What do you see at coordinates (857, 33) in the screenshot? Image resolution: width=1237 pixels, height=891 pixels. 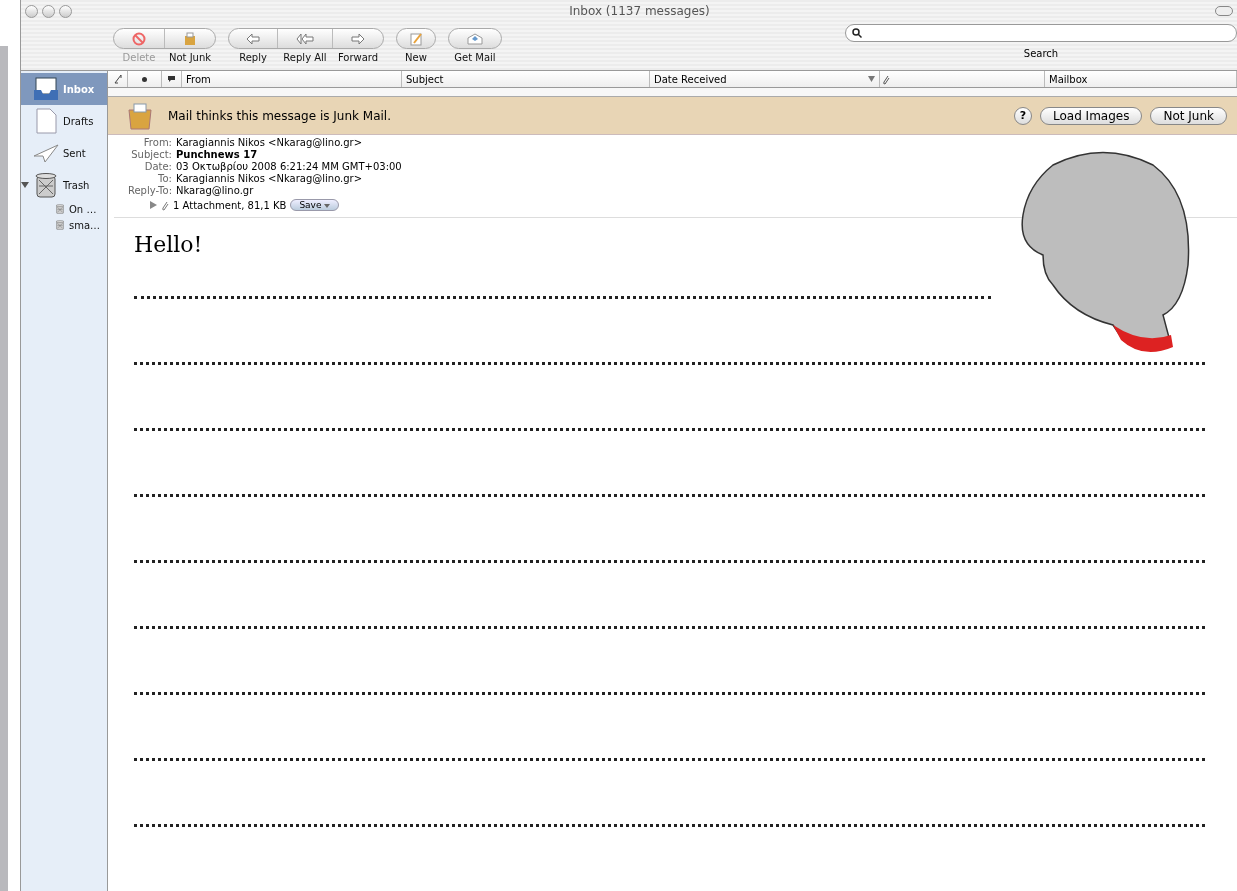 I see `search-icon` at bounding box center [857, 33].